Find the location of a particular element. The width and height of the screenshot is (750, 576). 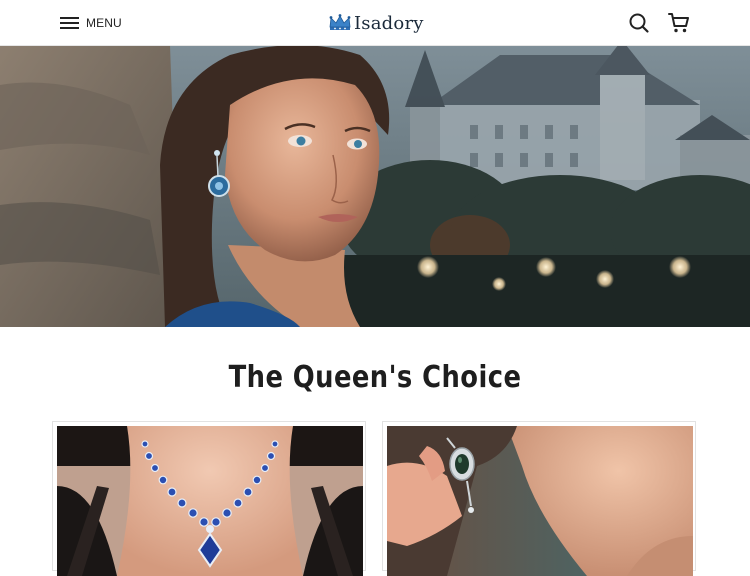

search-icon is located at coordinates (639, 23).